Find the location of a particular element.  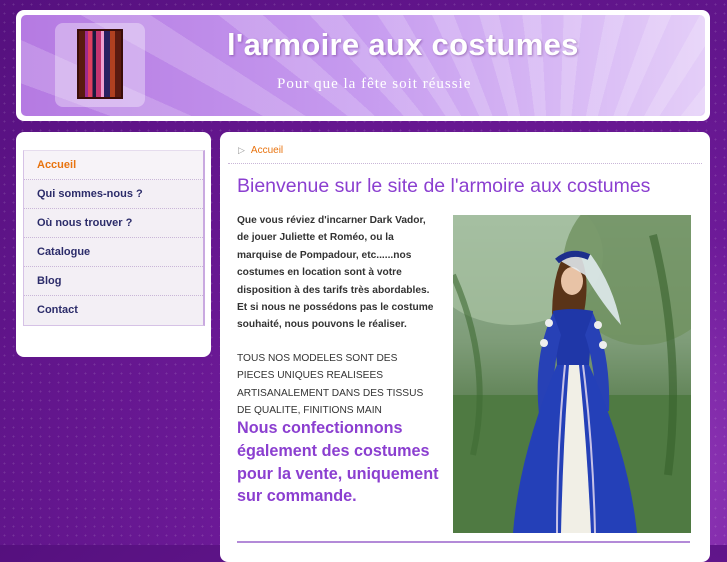

nav-item-ou-nous-trouver: Où nous trouver ? is located at coordinates (113, 223).